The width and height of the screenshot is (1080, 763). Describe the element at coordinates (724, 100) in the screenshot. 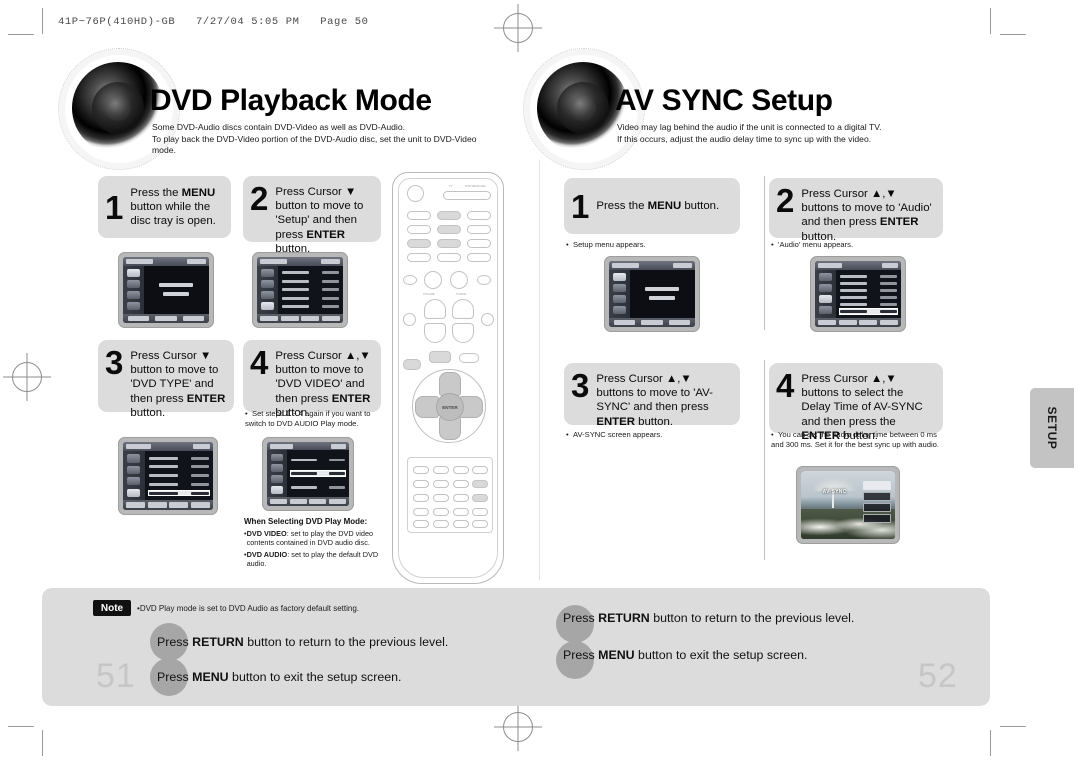

I see `right-page-title: AV SYNC Setup` at that location.